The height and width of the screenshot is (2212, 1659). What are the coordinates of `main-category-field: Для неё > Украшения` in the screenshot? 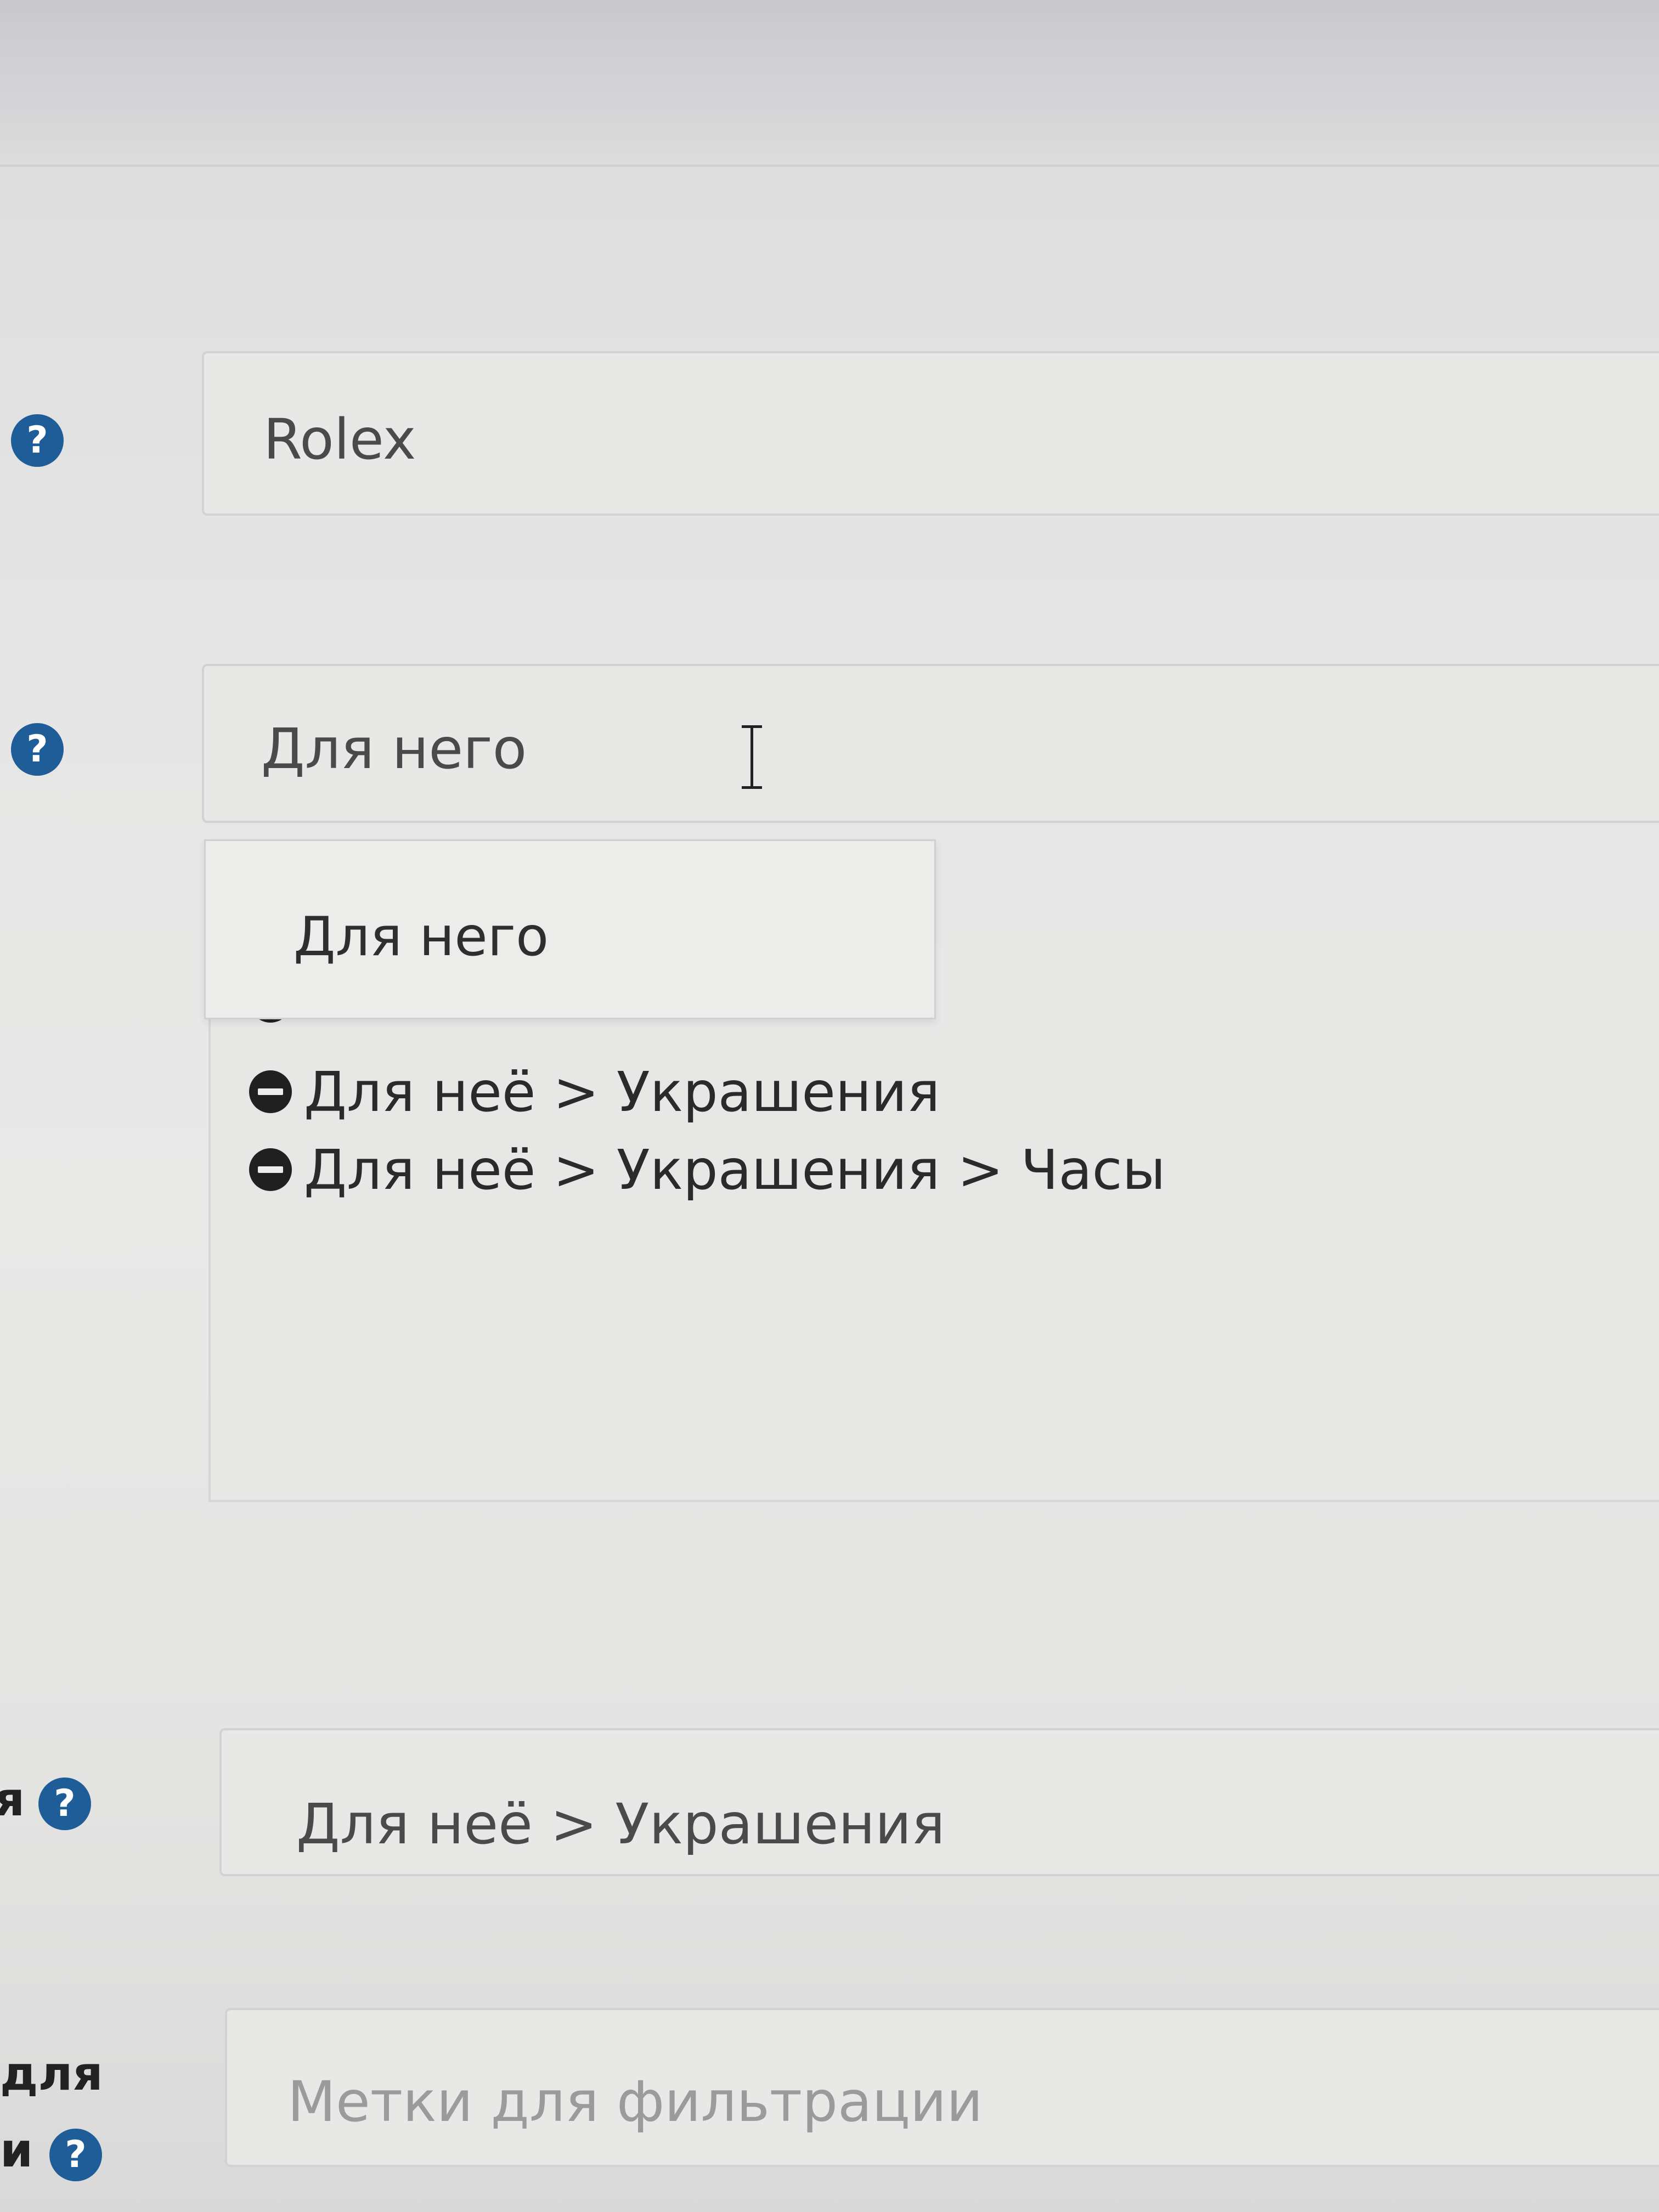 It's located at (939, 1802).